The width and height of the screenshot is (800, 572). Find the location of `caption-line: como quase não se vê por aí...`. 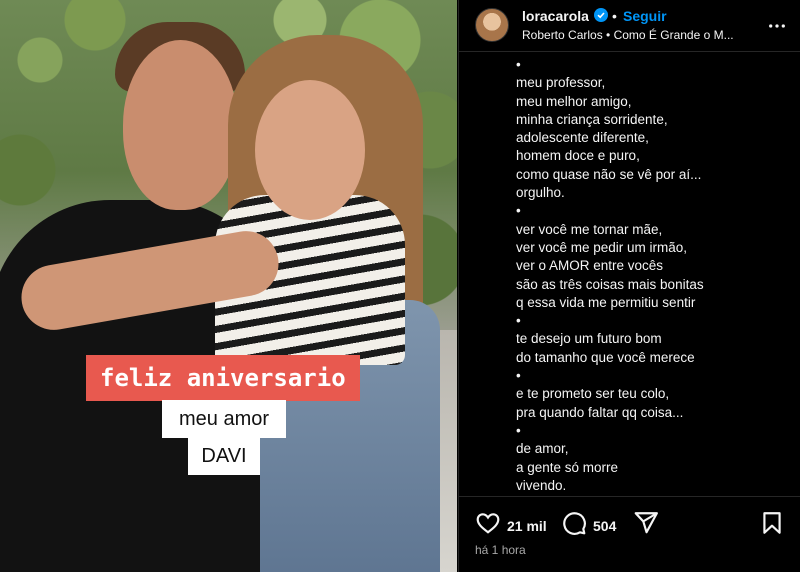

caption-line: como quase não se vê por aí... is located at coordinates (609, 174).